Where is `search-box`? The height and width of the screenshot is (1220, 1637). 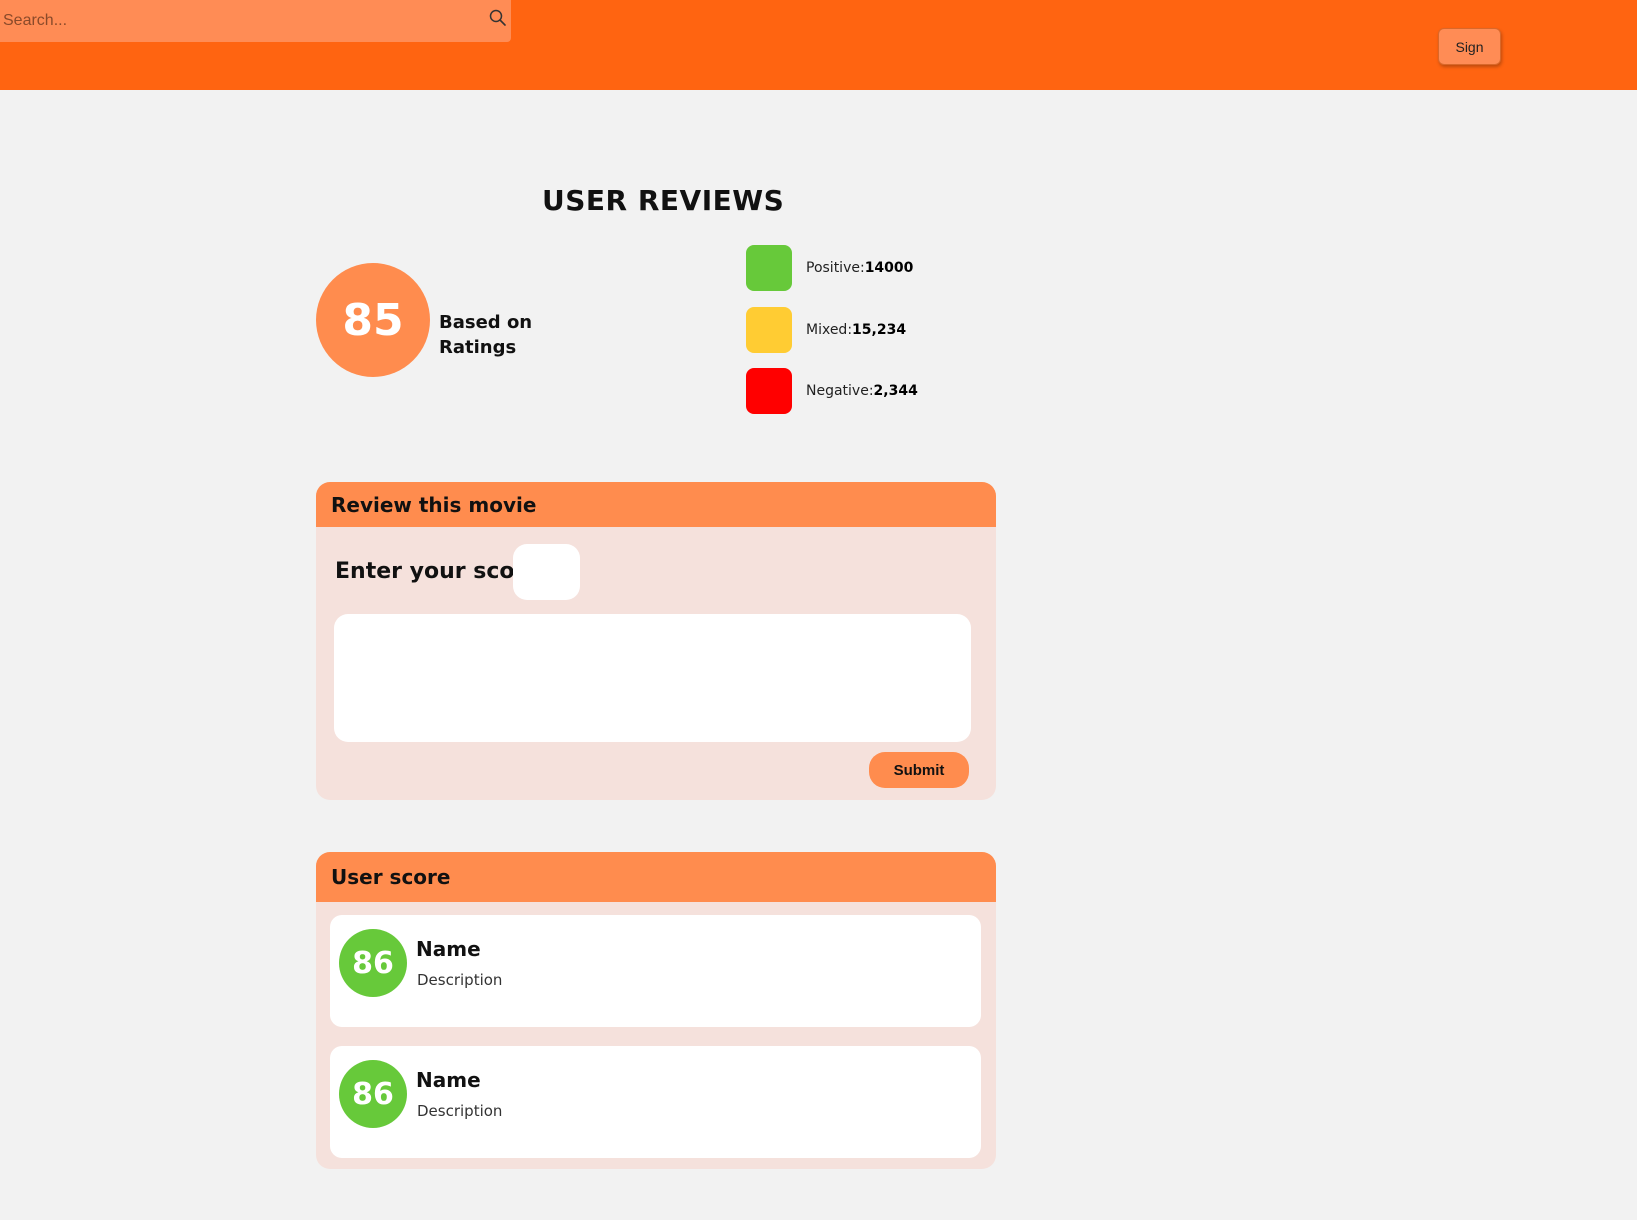 search-box is located at coordinates (255, 21).